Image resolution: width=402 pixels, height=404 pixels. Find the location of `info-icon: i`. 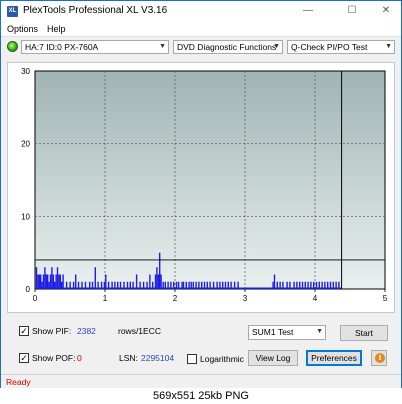

info-icon: i is located at coordinates (380, 358).